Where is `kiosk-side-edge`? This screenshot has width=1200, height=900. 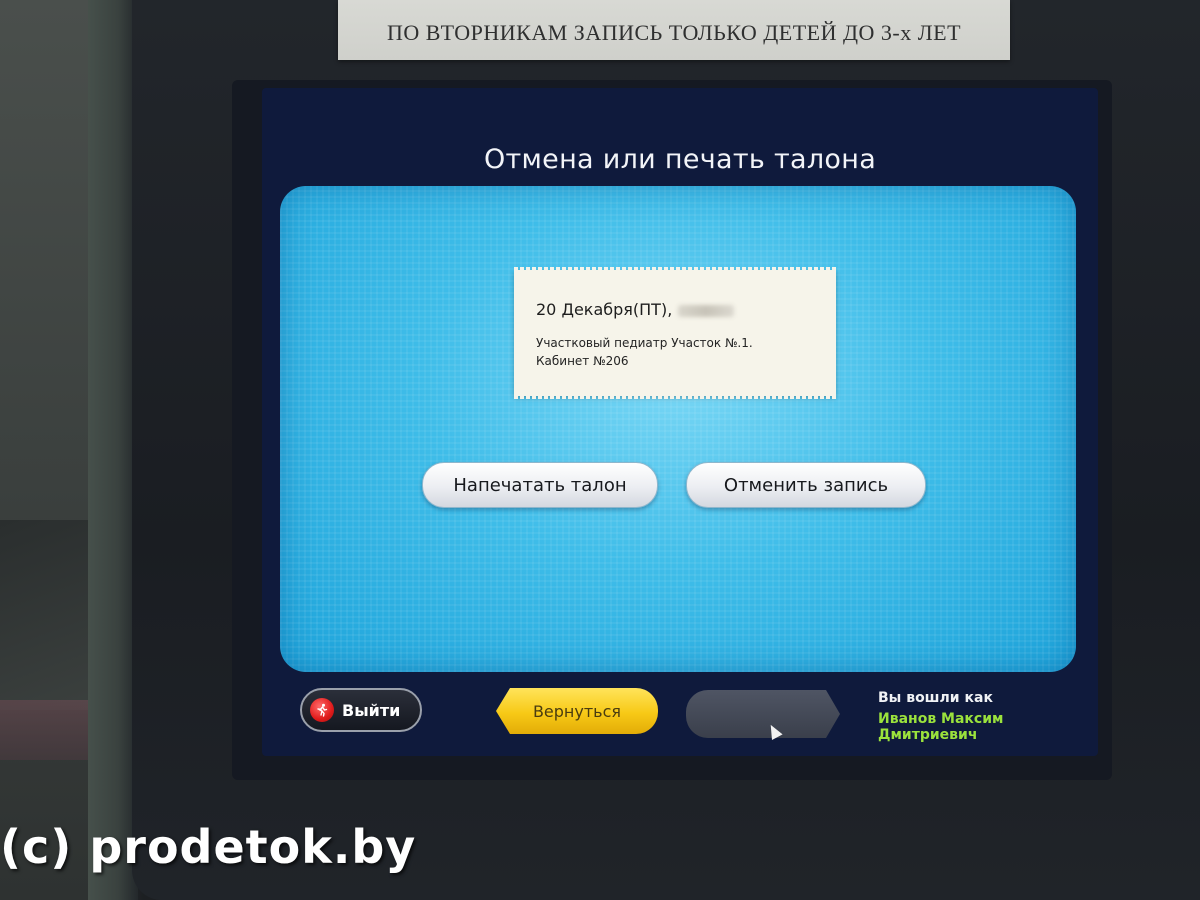 kiosk-side-edge is located at coordinates (113, 450).